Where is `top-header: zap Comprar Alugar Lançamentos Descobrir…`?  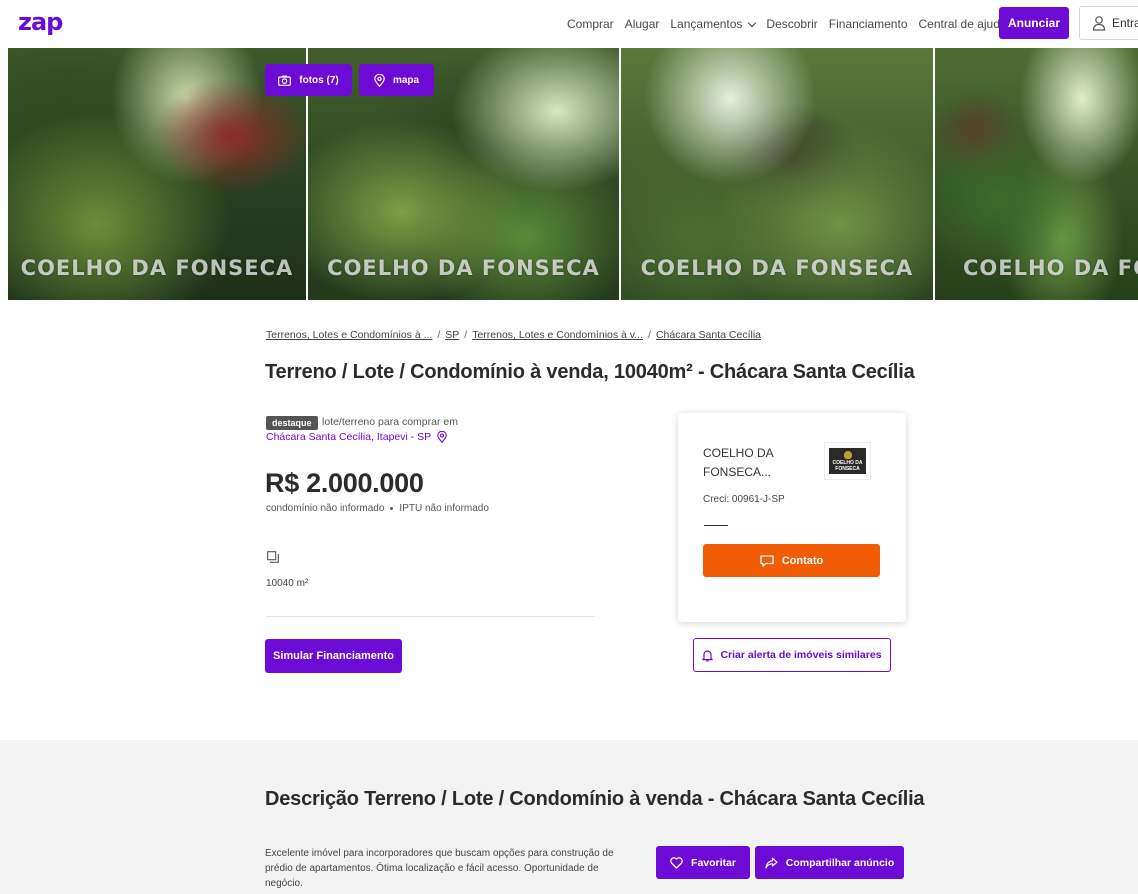 top-header: zap Comprar Alugar Lançamentos Descobrir… is located at coordinates (569, 24).